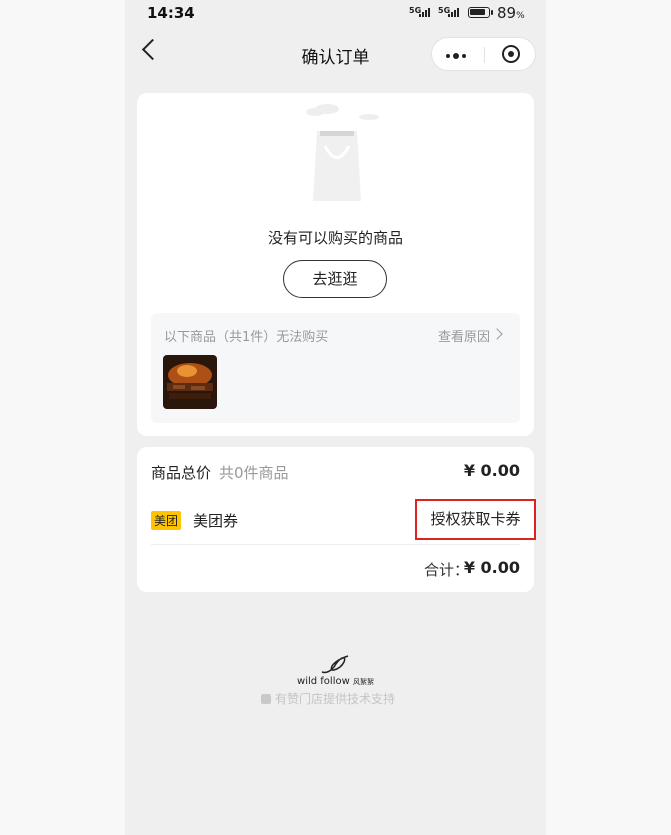 The image size is (671, 835). What do you see at coordinates (475, 519) in the screenshot?
I see `authorize-coupon-button: 授权获取卡券` at bounding box center [475, 519].